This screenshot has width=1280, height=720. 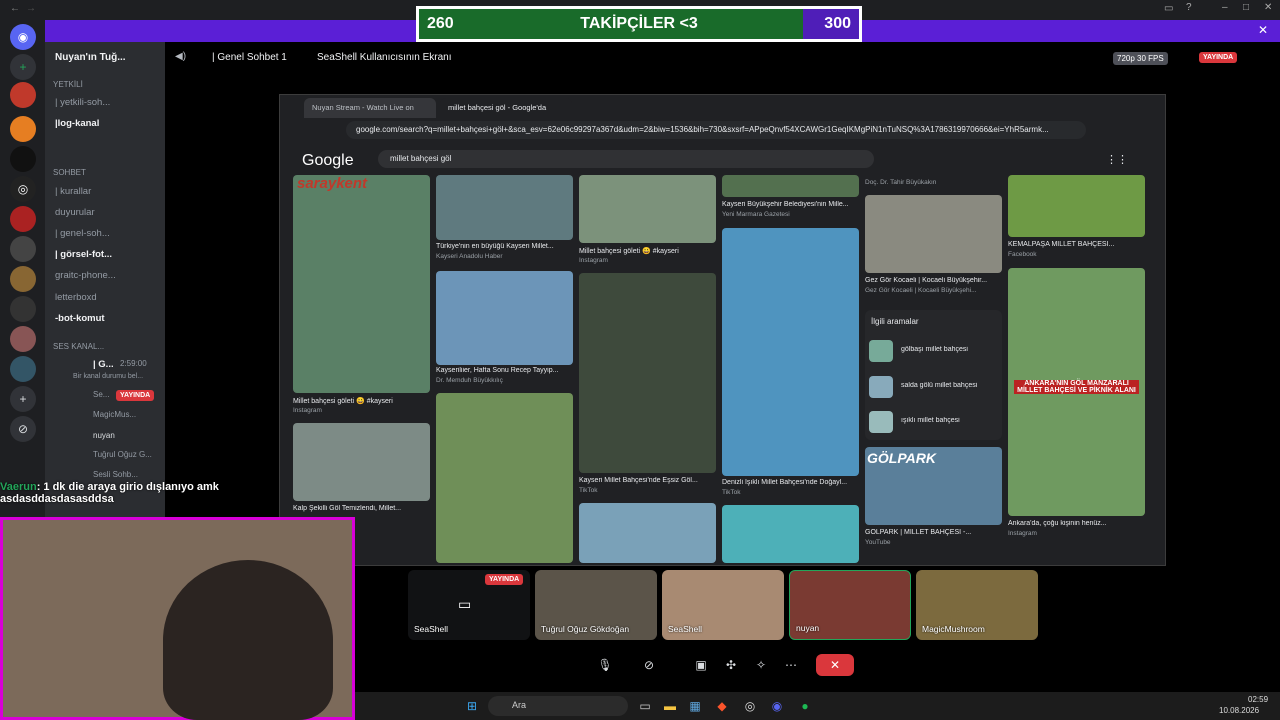 I want to click on participant-tile: SeaShell, so click(x=723, y=605).